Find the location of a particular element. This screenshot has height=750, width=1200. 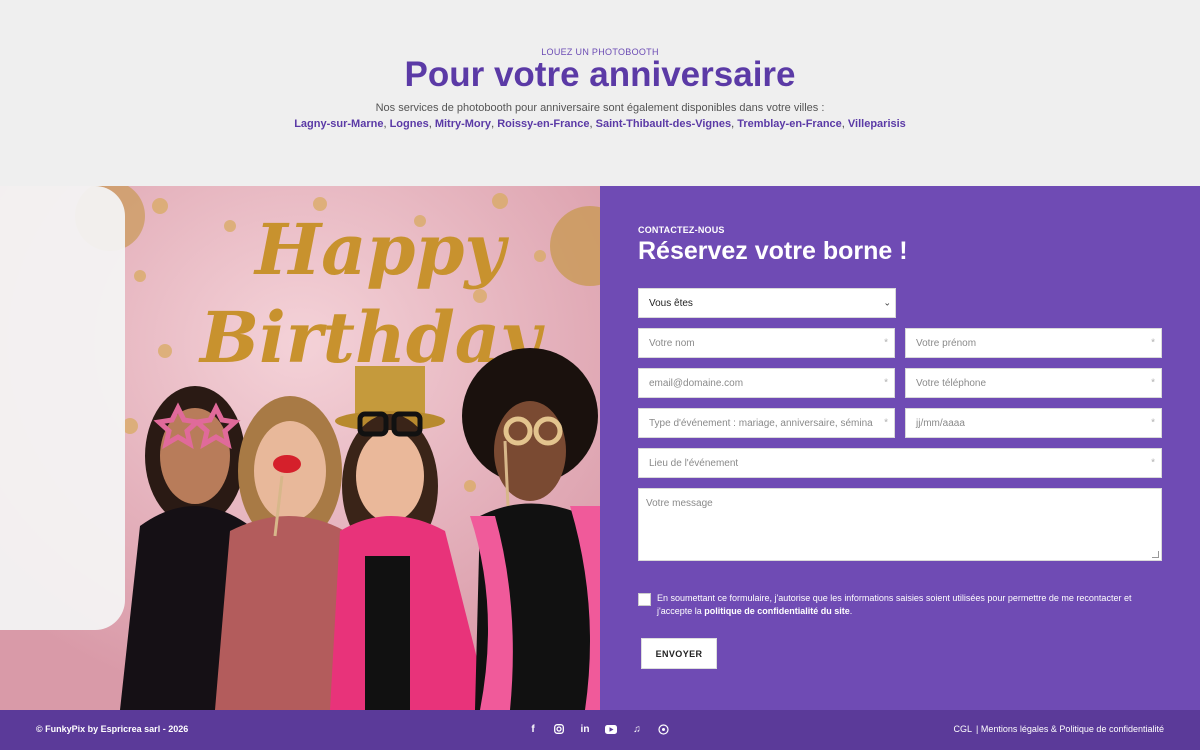

date-placeholder: jj/mm/aaaa is located at coordinates (940, 423).